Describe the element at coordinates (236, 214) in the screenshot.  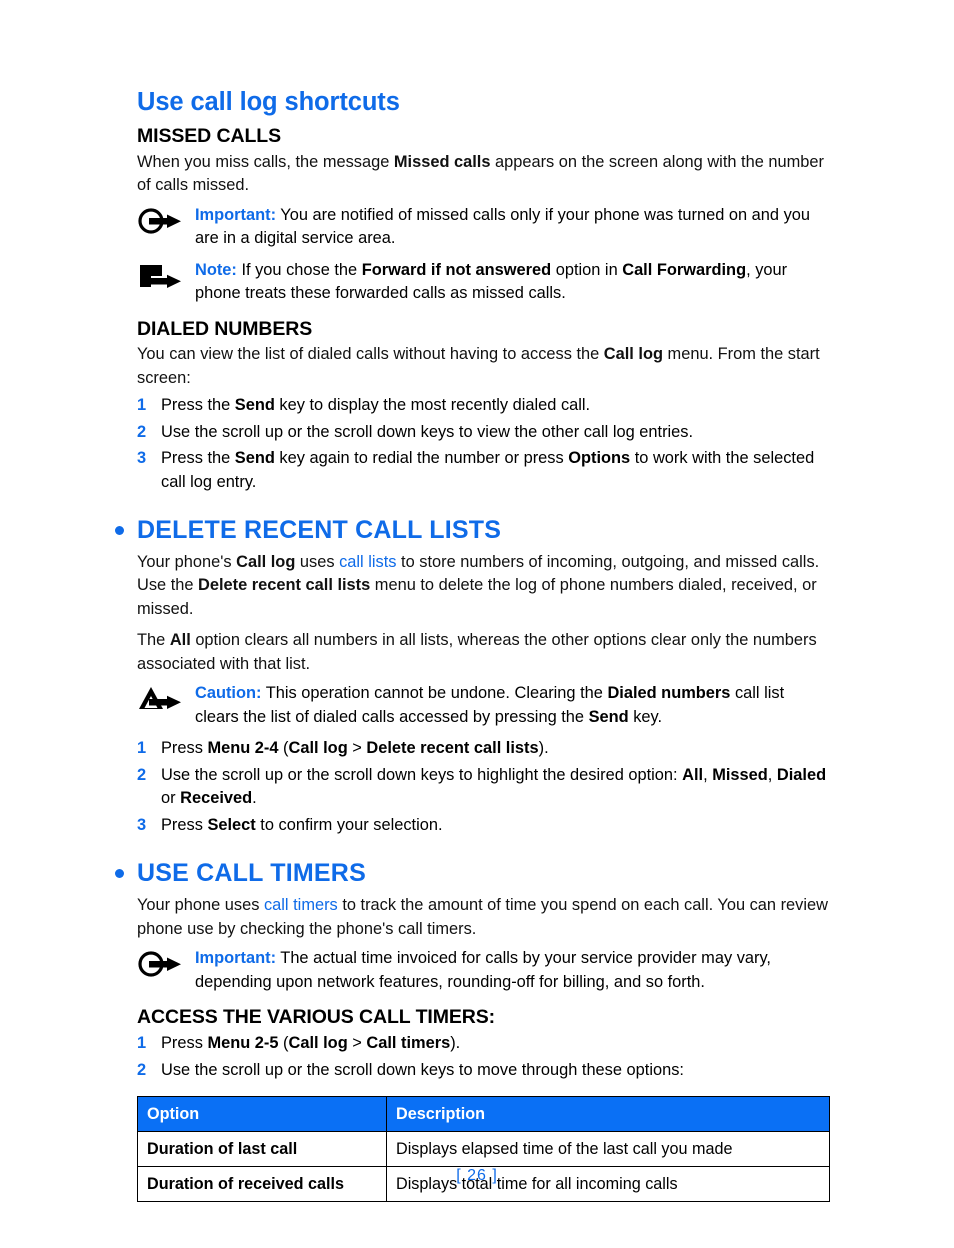
I see `callout-label: Important:` at that location.